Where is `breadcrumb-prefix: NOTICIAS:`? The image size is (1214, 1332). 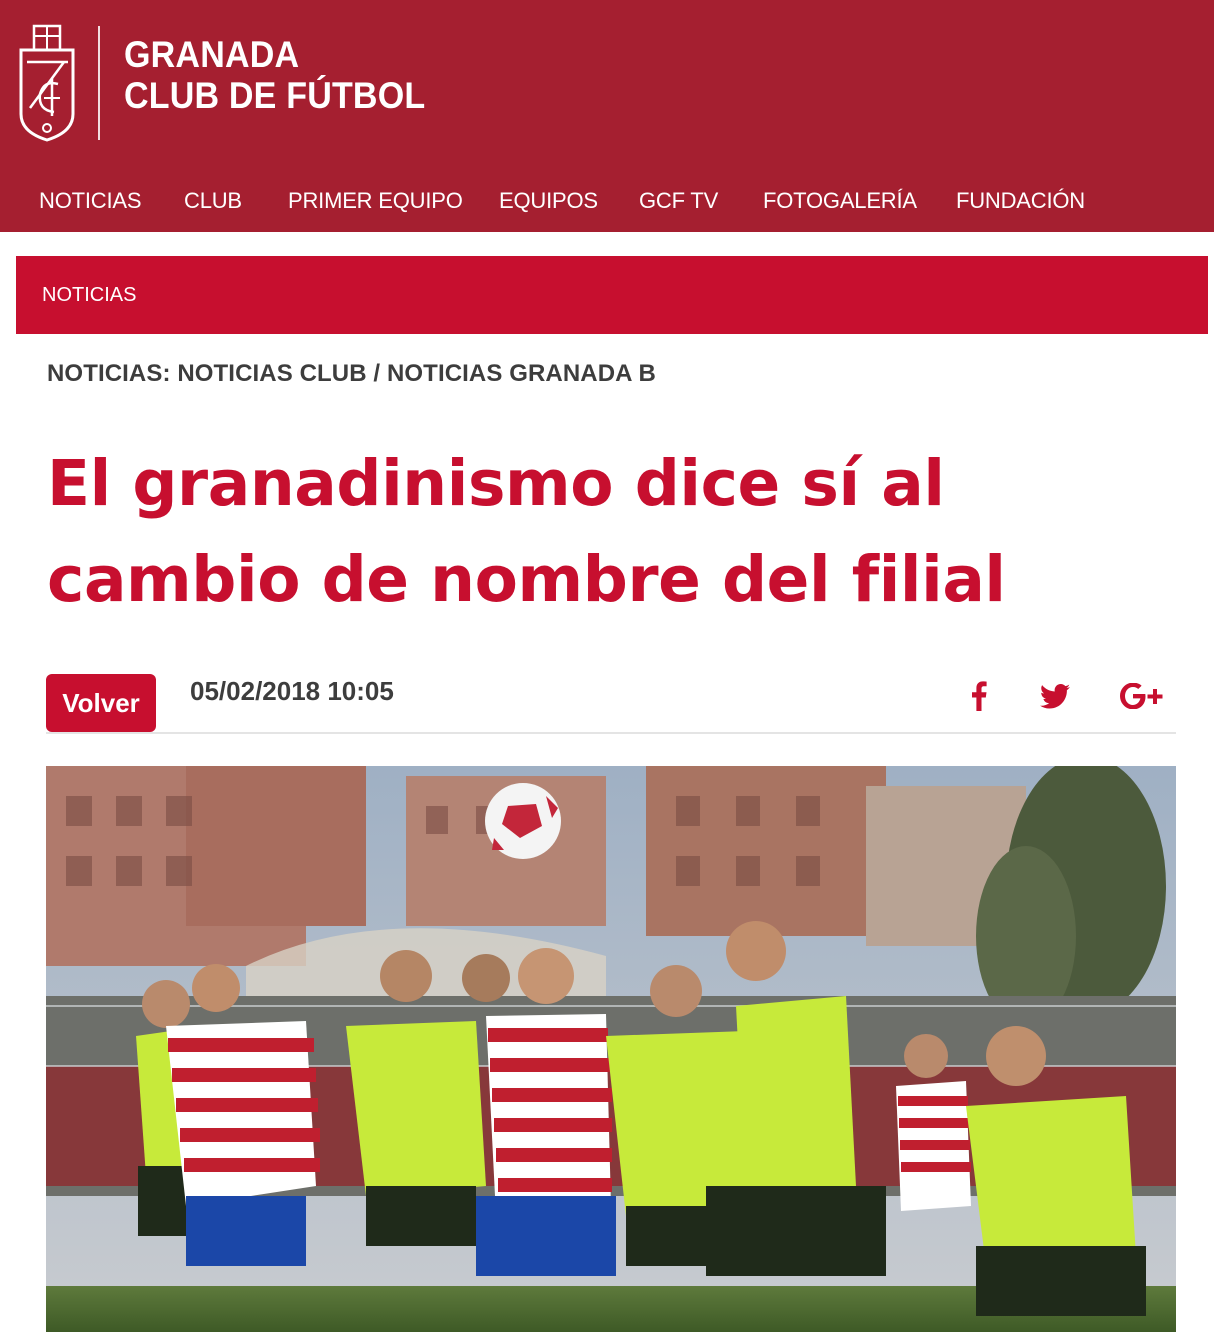
breadcrumb-prefix: NOTICIAS: is located at coordinates (109, 373).